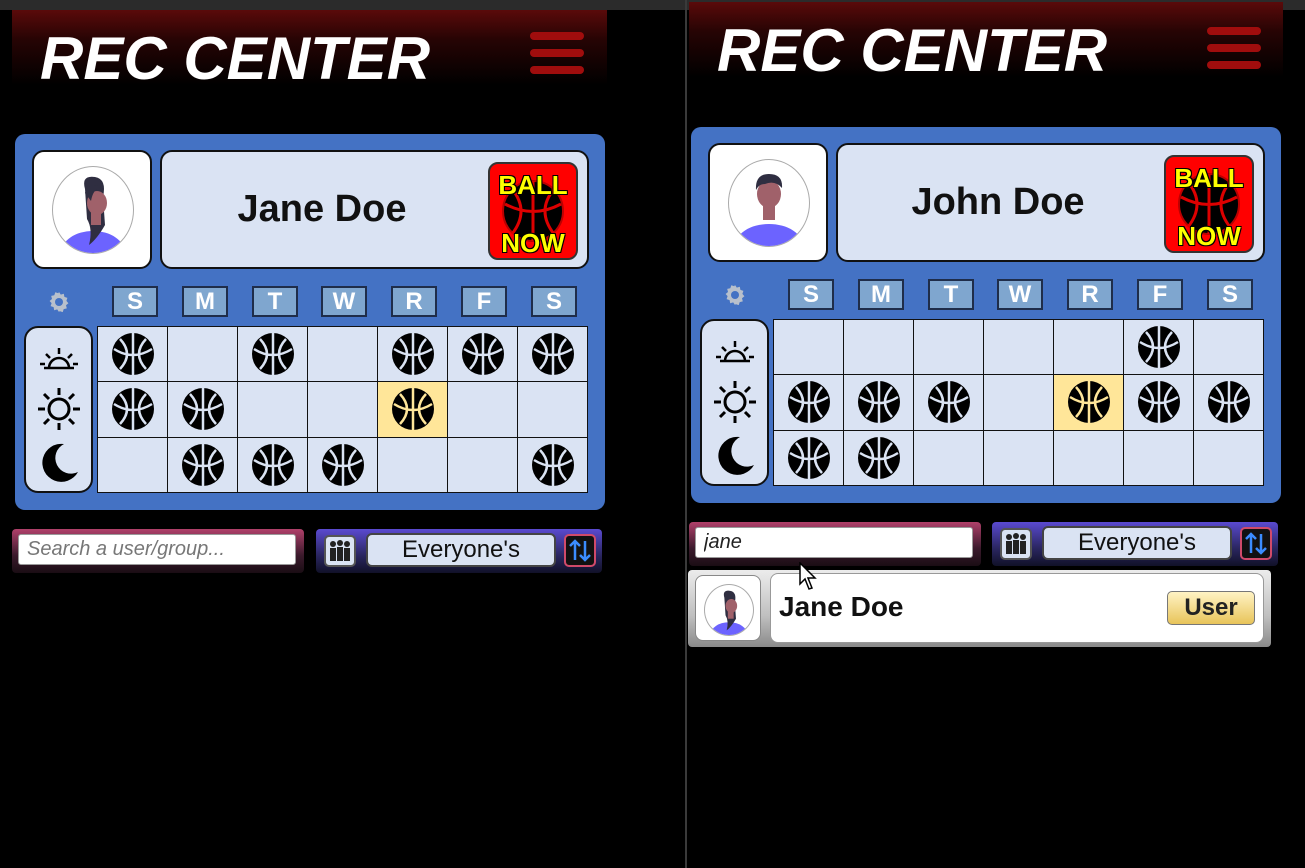 The width and height of the screenshot is (1305, 868). Describe the element at coordinates (1209, 178) in the screenshot. I see `ball-now-top-label: BALL` at that location.